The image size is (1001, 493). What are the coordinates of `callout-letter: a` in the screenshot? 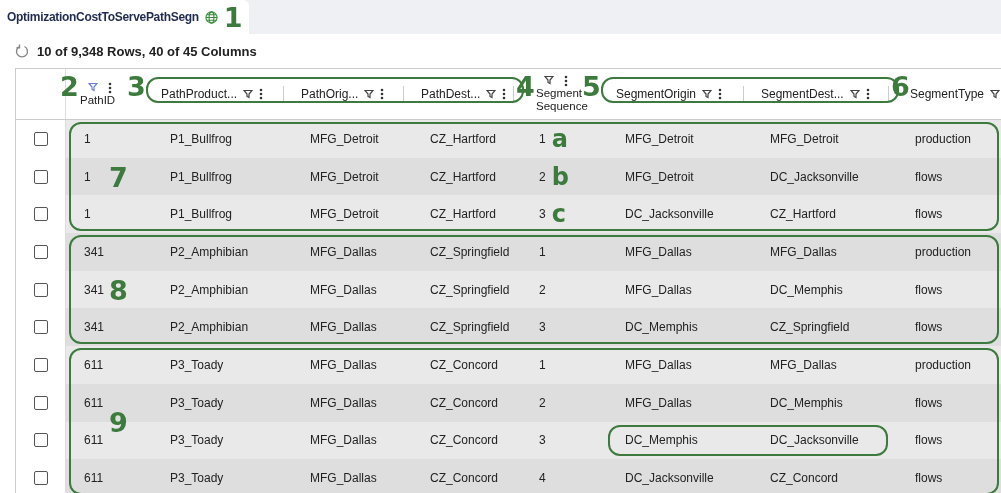 It's located at (559, 138).